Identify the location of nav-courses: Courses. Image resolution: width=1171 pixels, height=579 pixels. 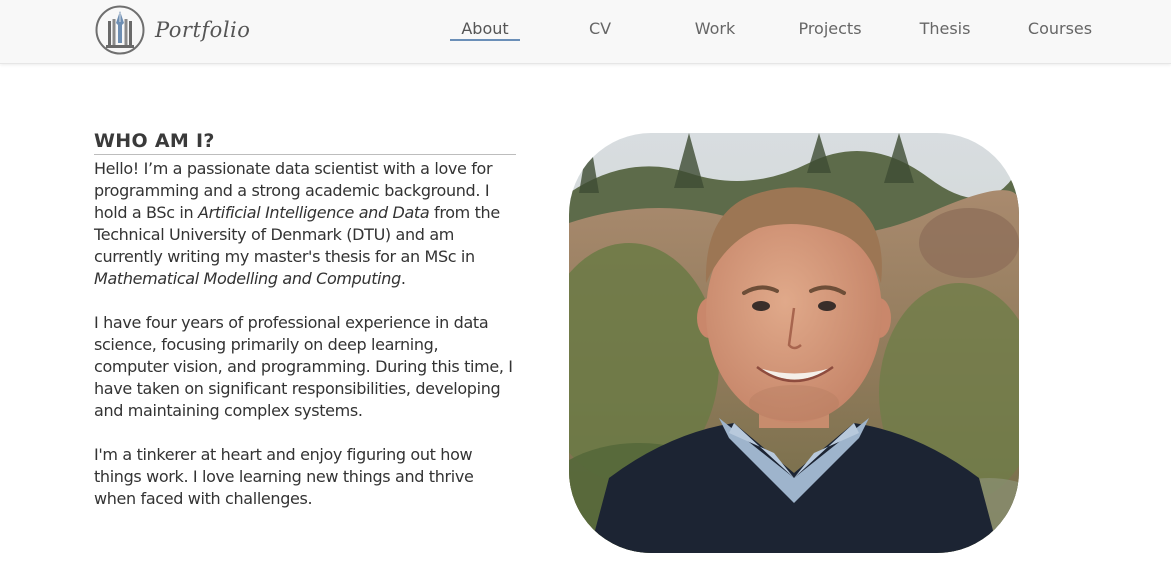
(1060, 29).